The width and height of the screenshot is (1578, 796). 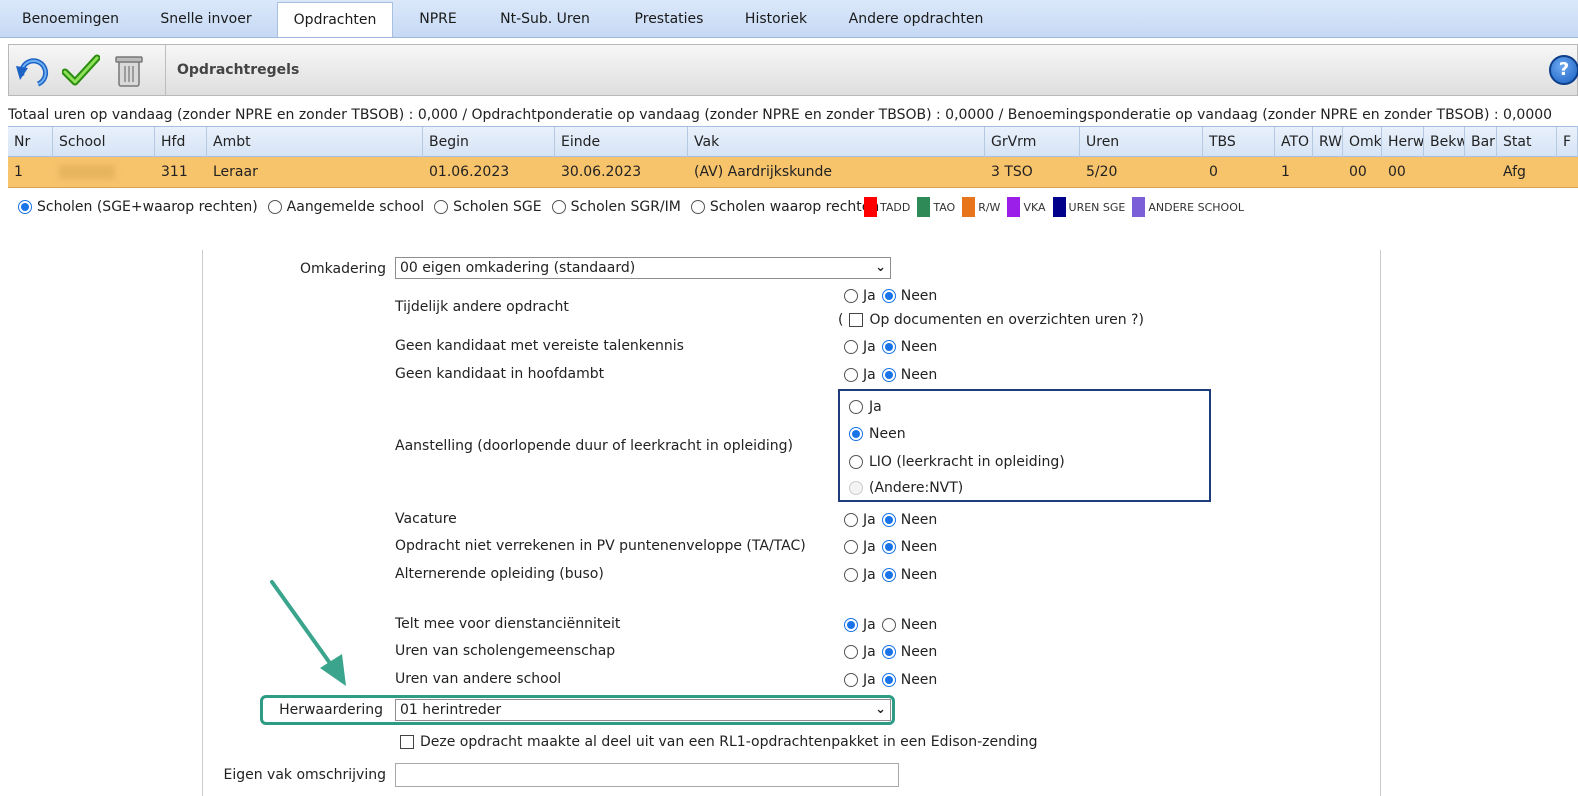 I want to click on alternerende-neen: Neen, so click(x=909, y=575).